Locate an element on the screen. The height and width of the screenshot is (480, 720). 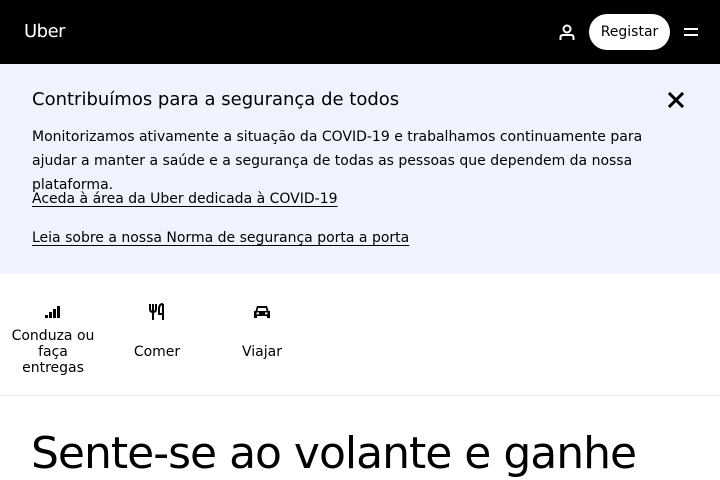
fork-knife-icon is located at coordinates (156, 311).